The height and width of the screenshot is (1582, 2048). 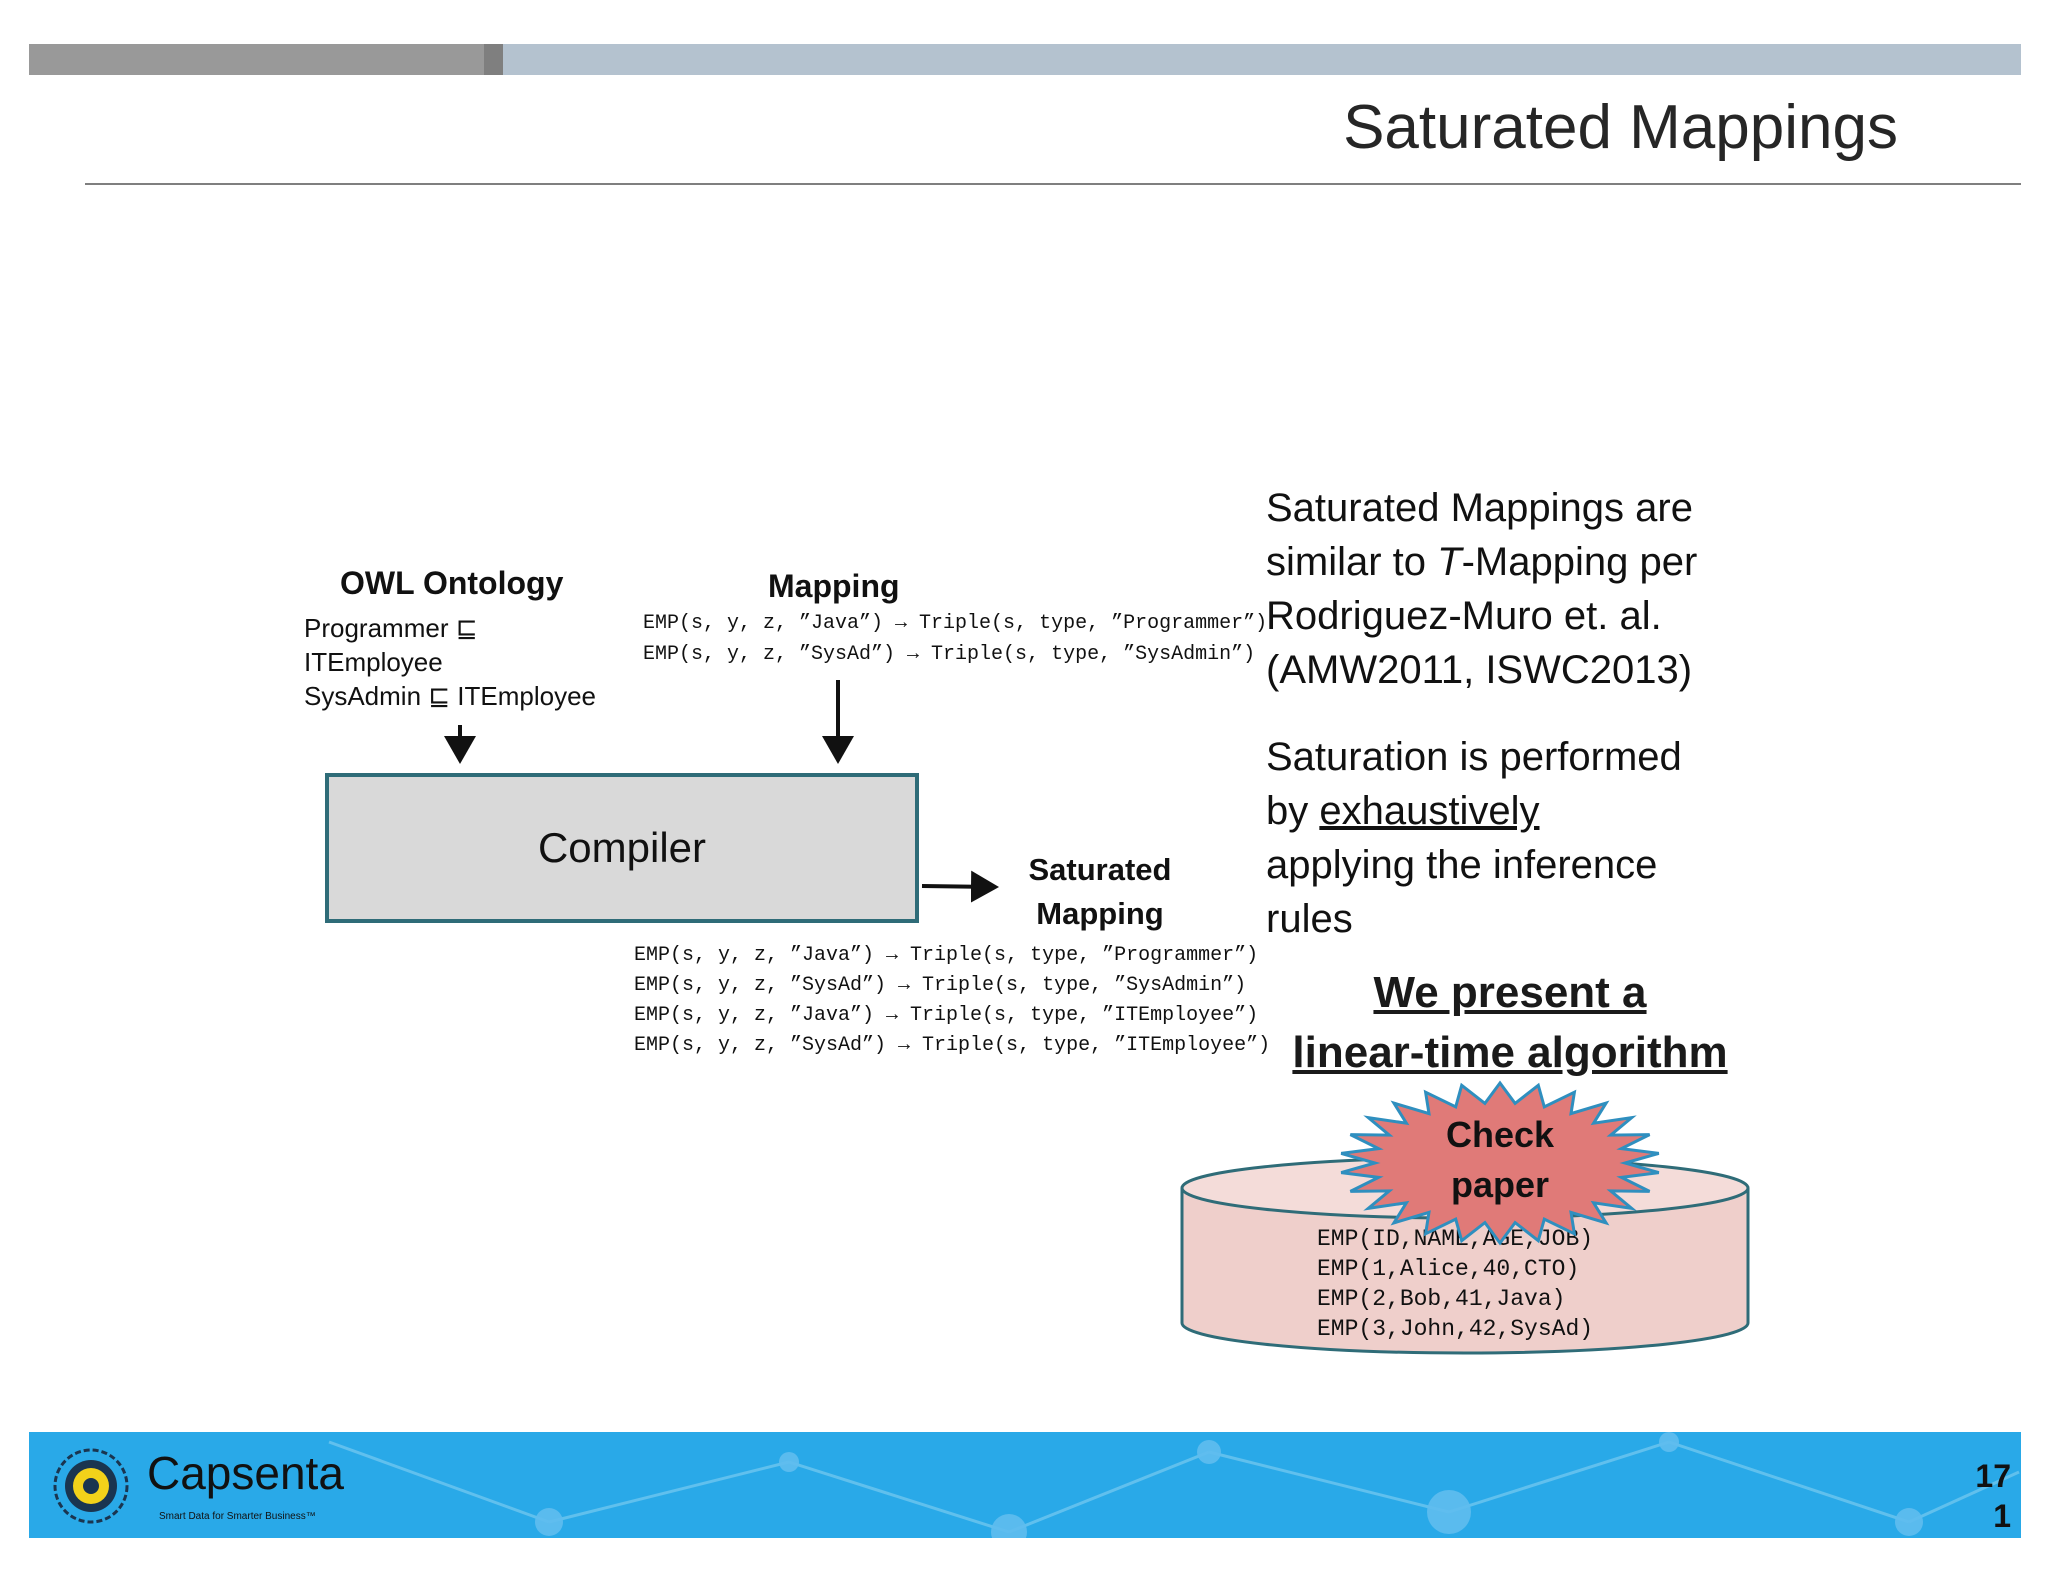 I want to click on headline-line1: We present a, so click(x=1510, y=992).